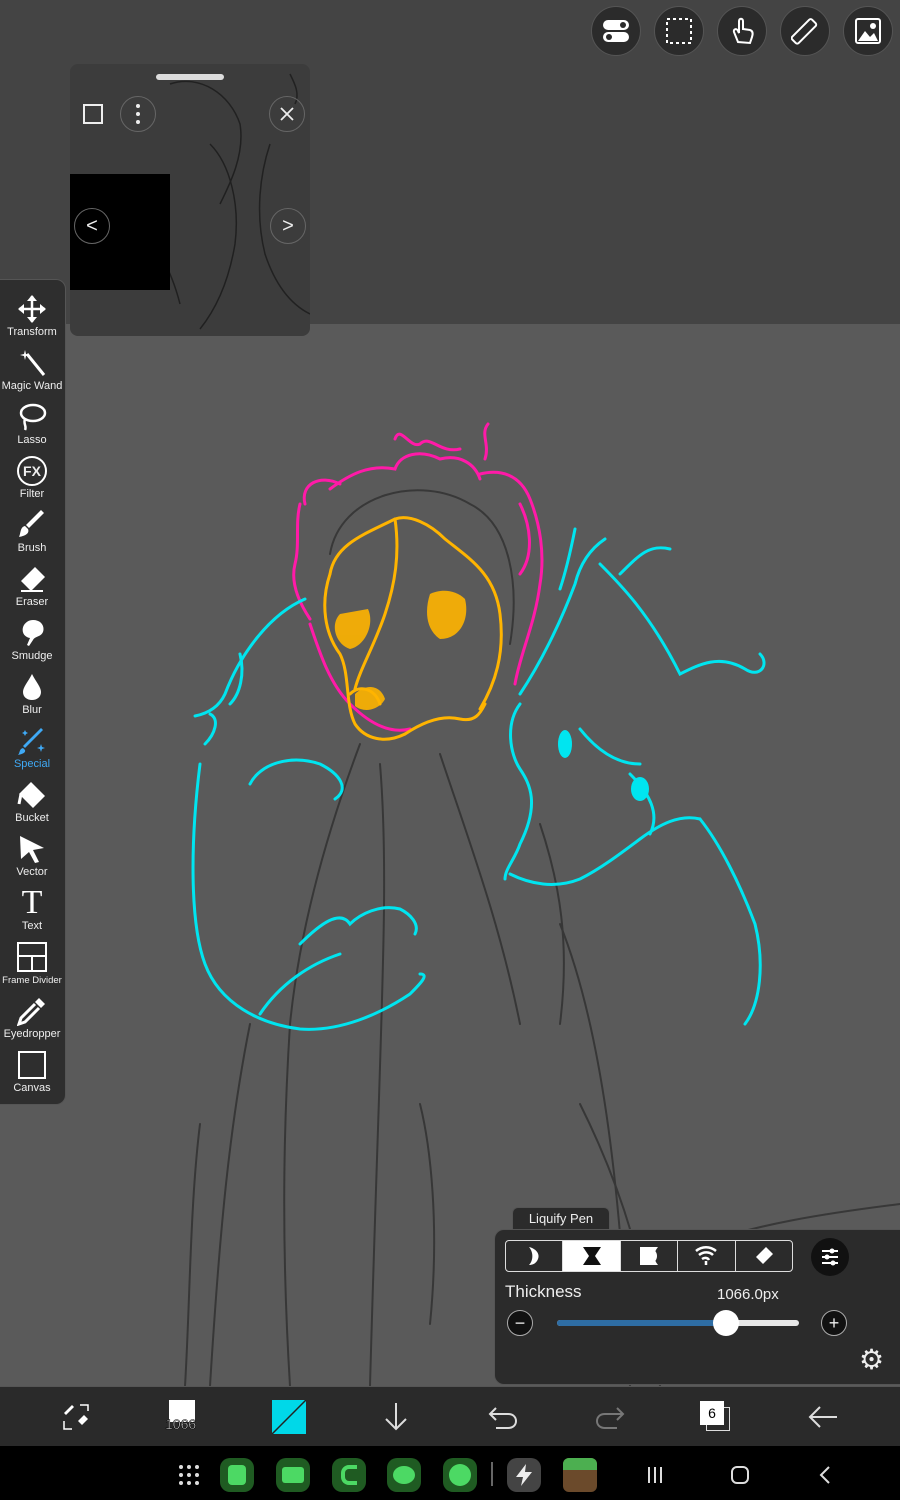  I want to click on brush-eraser-swap-button, so click(76, 1417).